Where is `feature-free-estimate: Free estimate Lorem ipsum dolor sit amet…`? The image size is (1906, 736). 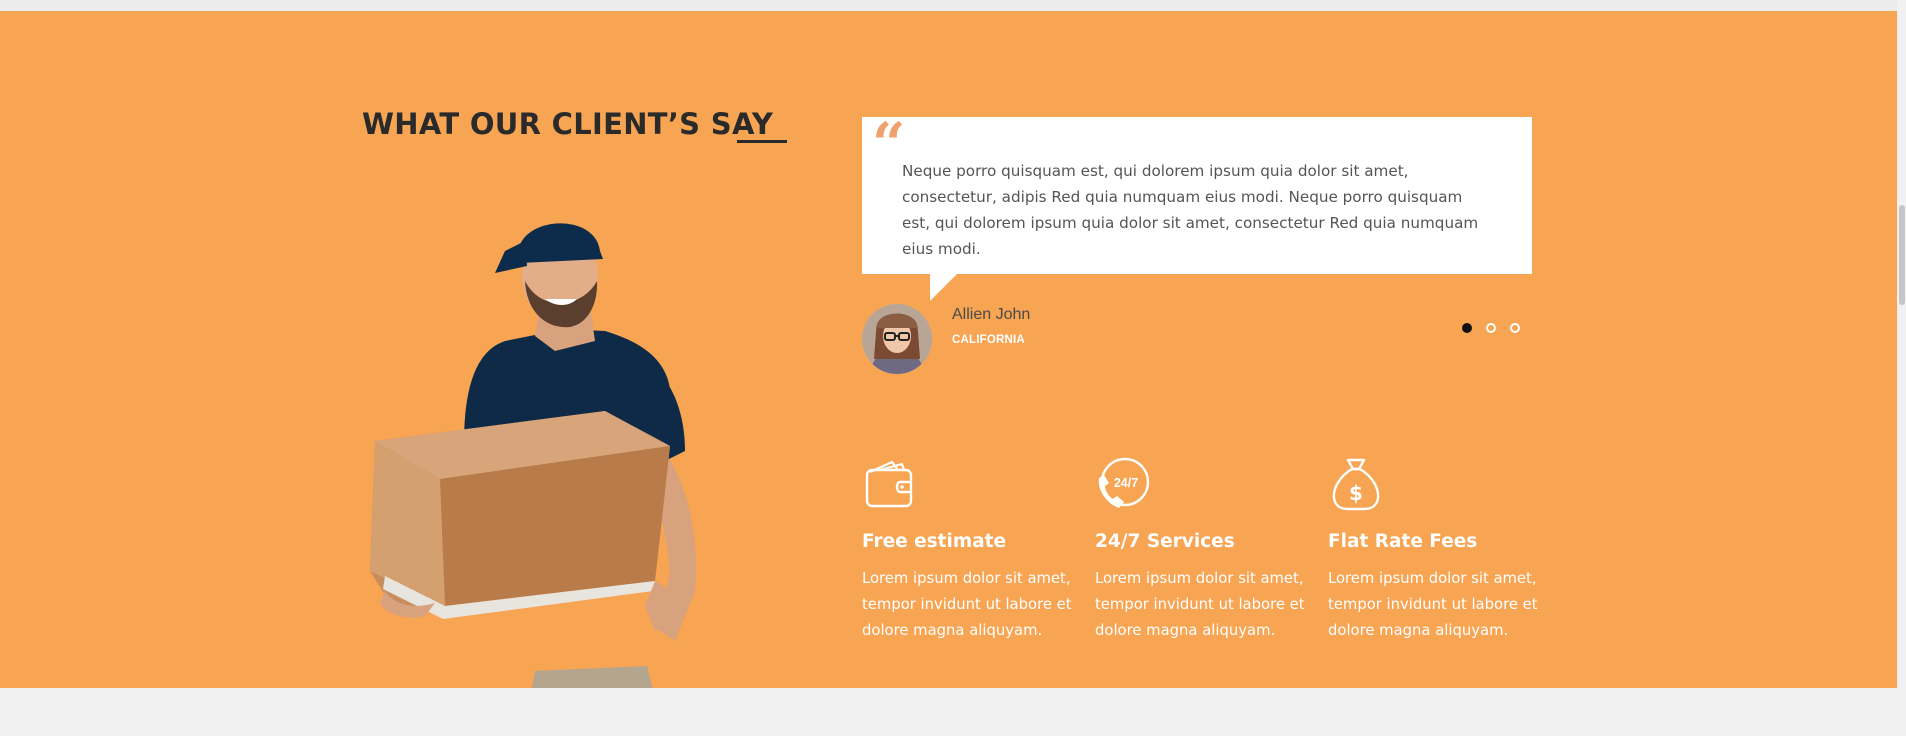 feature-free-estimate: Free estimate Lorem ipsum dolor sit amet… is located at coordinates (969, 547).